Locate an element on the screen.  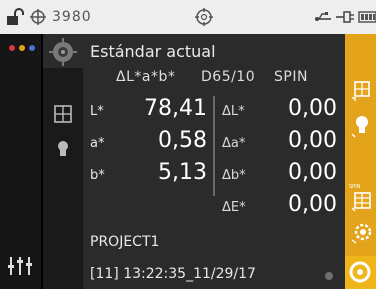
delta-label: ΔL* is located at coordinates (233, 111).